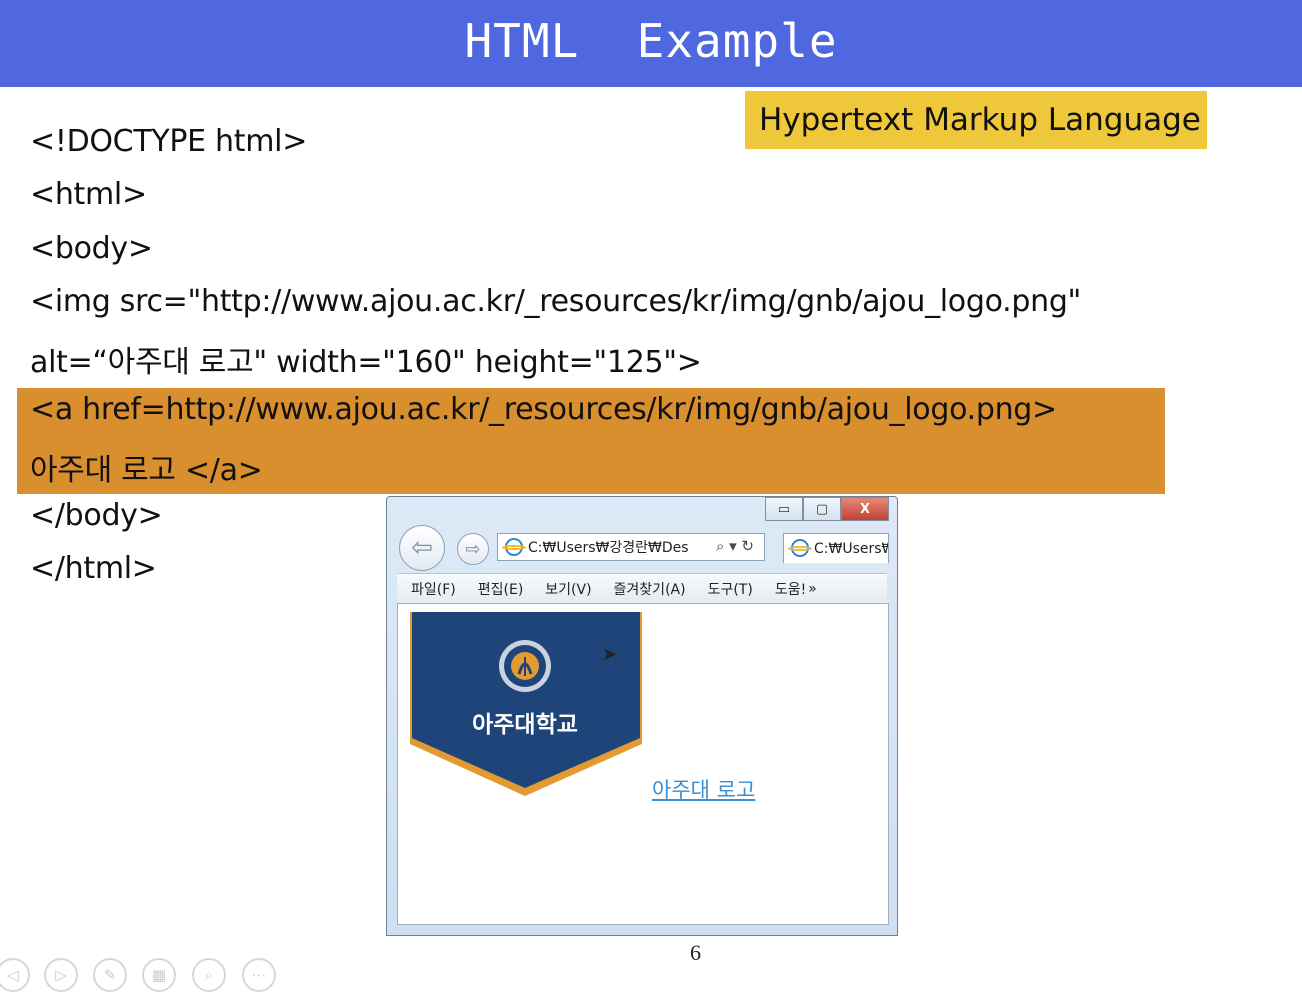 This screenshot has width=1302, height=992. What do you see at coordinates (695, 952) in the screenshot?
I see `page-number: 6` at bounding box center [695, 952].